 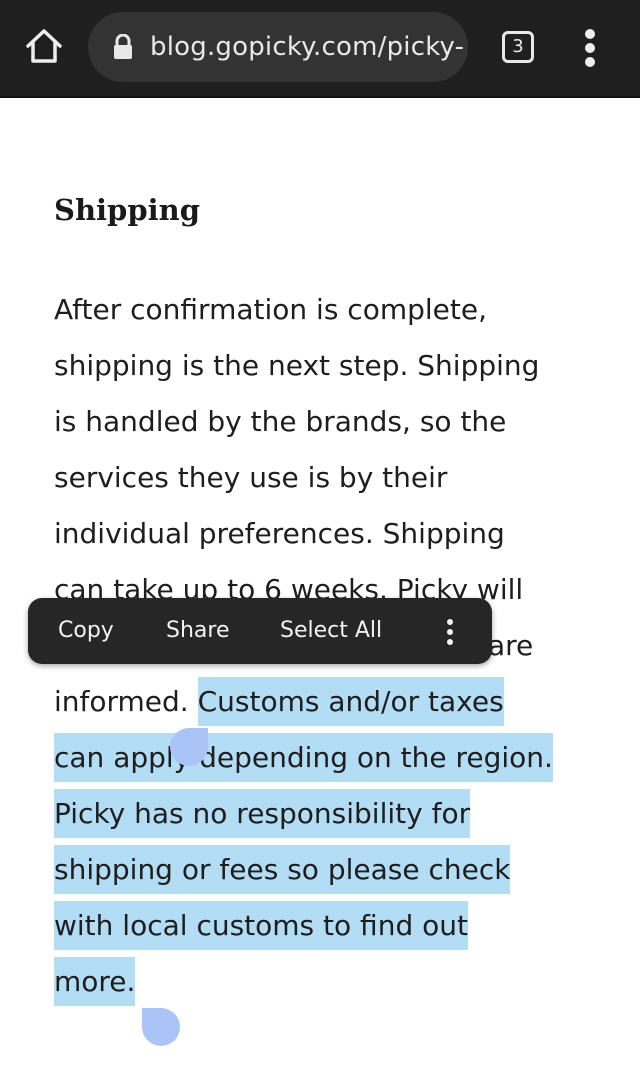 What do you see at coordinates (350, 701) in the screenshot?
I see `selected-text: Customs and/or taxes` at bounding box center [350, 701].